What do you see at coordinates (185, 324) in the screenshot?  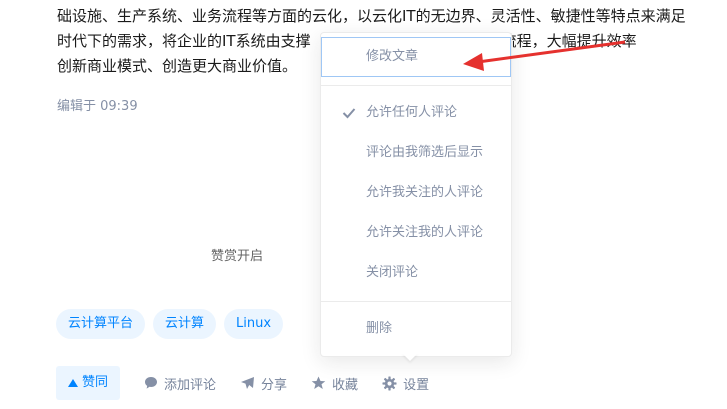 I see `tag-cloud-computing: 云计算` at bounding box center [185, 324].